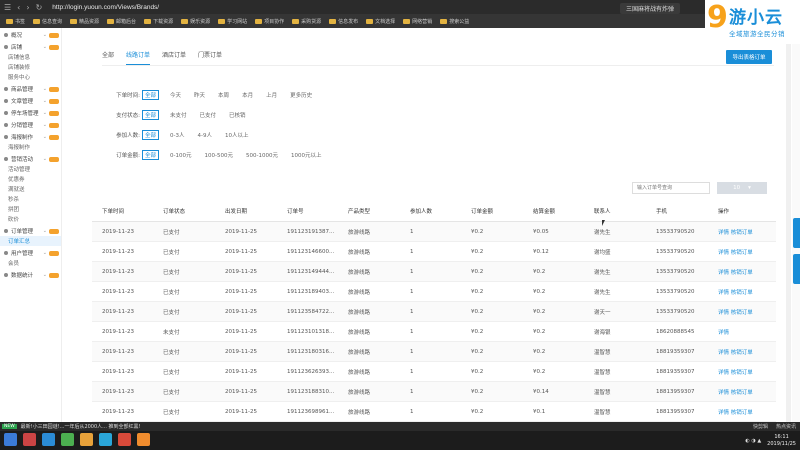  Describe the element at coordinates (210, 57) in the screenshot. I see `order-tab: 门票订单` at that location.